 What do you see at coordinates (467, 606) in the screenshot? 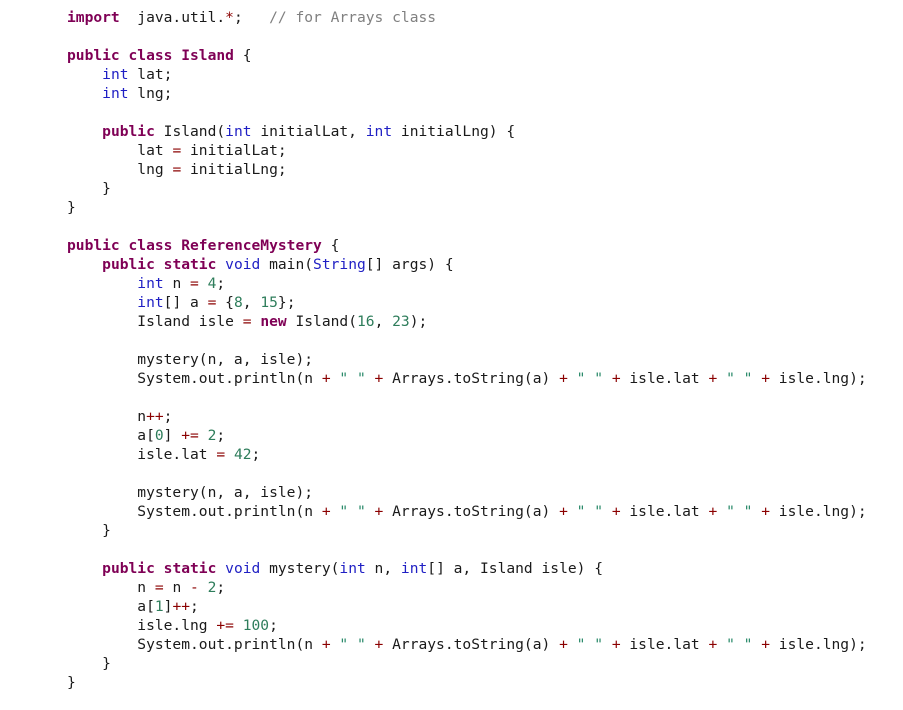
I see `code-line: a[1]++;` at bounding box center [467, 606].